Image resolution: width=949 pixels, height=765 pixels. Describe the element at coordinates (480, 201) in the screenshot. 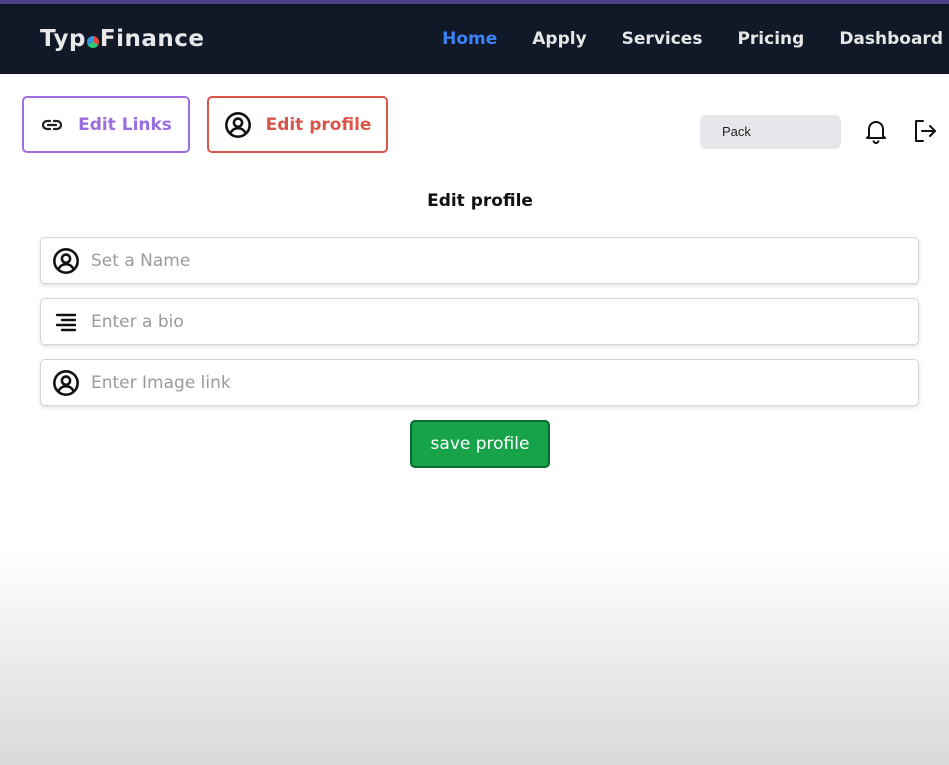

I see `form-title: Edit profile` at that location.